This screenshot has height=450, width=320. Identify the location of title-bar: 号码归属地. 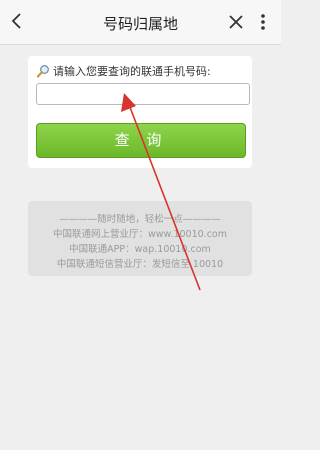
(140, 22).